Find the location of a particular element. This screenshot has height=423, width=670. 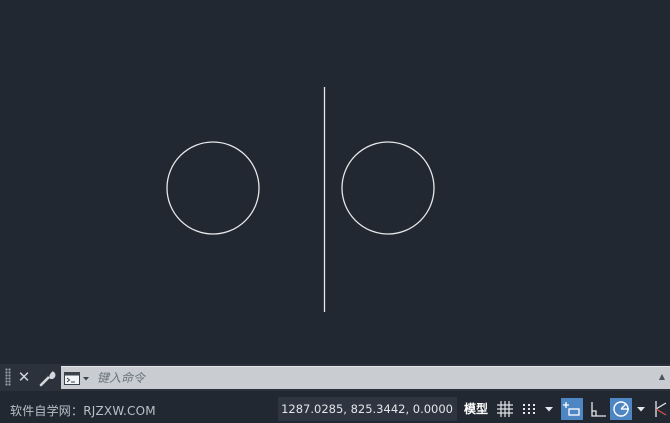

polar-tracking-button is located at coordinates (621, 409).